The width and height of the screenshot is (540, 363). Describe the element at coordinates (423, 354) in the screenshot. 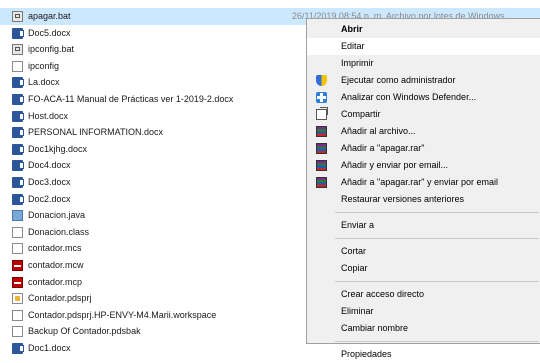

I see `menu-item-propiedades: Propiedades` at that location.